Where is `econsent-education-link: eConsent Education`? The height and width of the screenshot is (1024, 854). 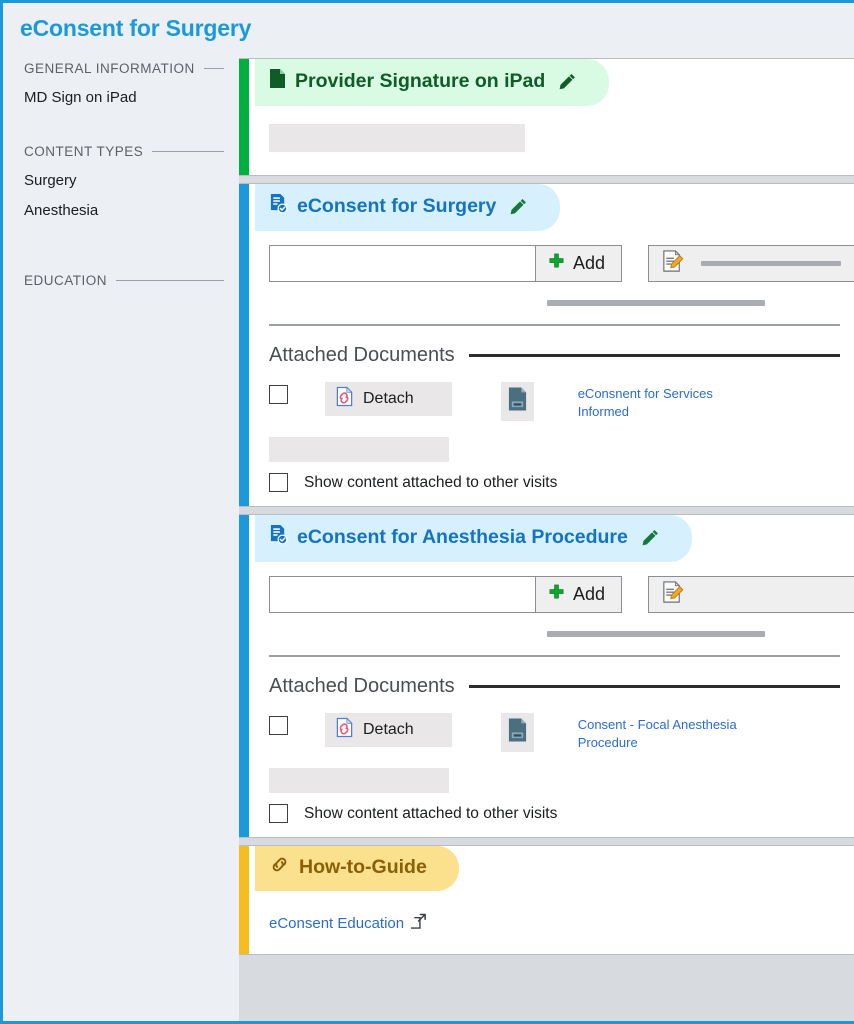 econsent-education-link: eConsent Education is located at coordinates (348, 923).